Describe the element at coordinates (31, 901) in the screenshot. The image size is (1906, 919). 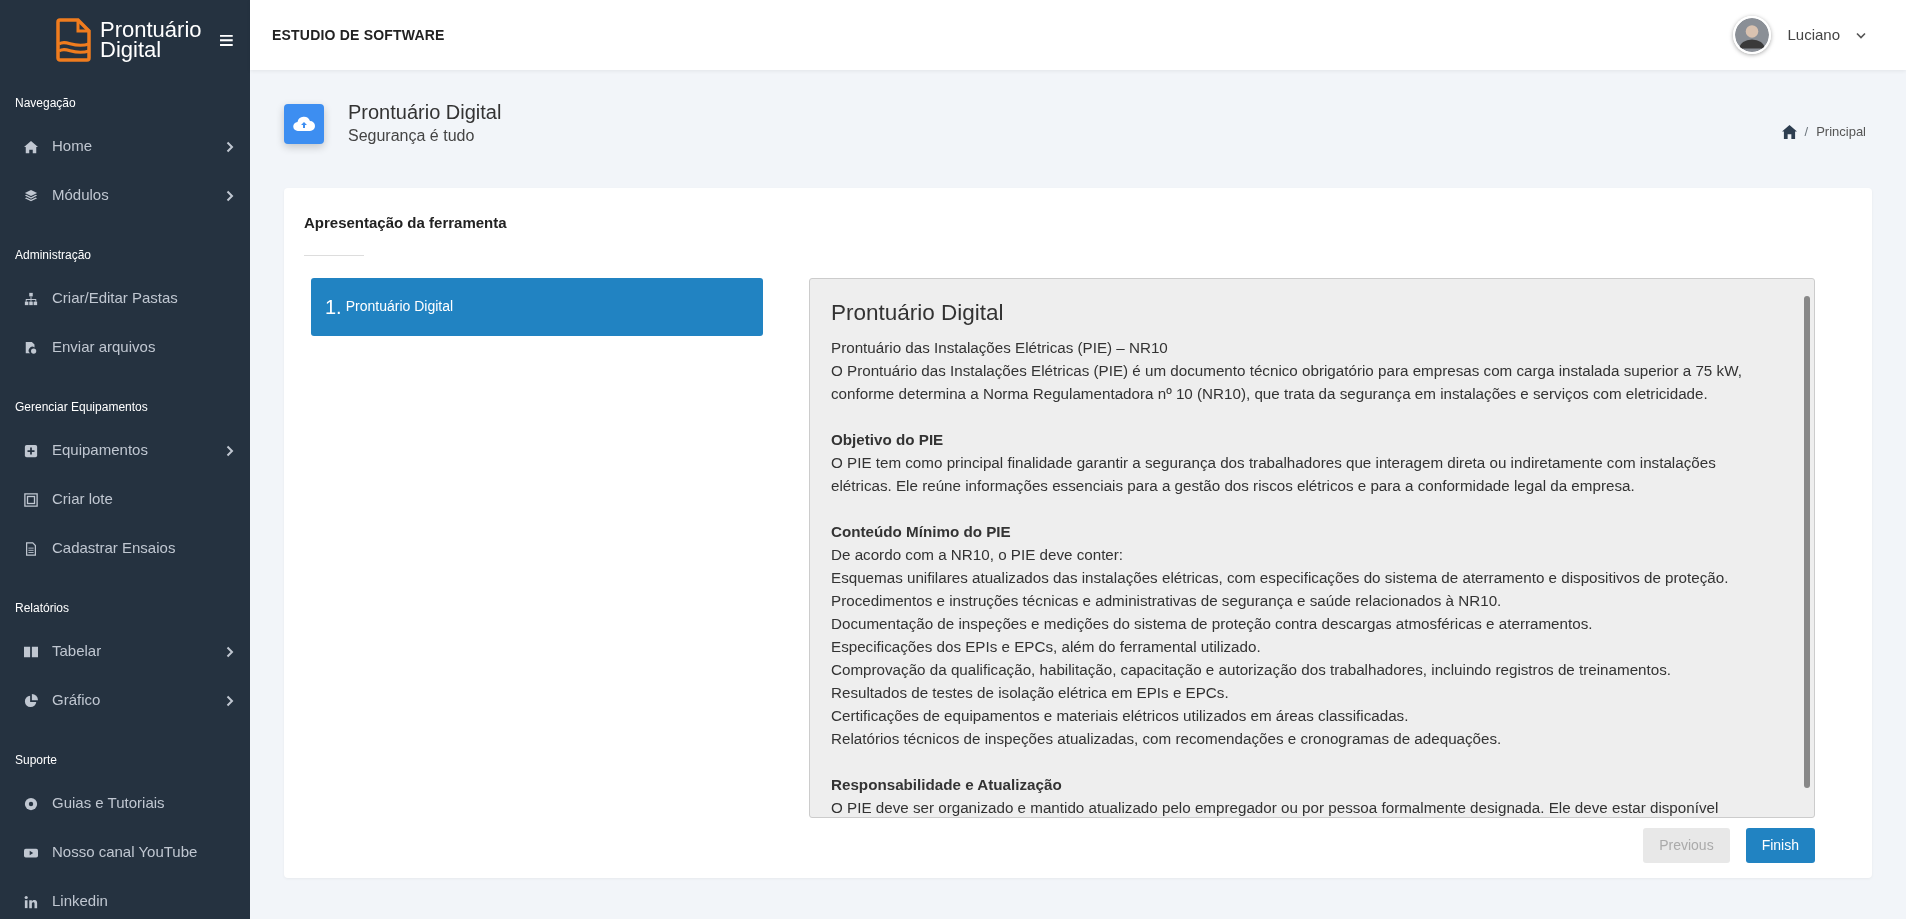
I see `linkedin-icon` at that location.